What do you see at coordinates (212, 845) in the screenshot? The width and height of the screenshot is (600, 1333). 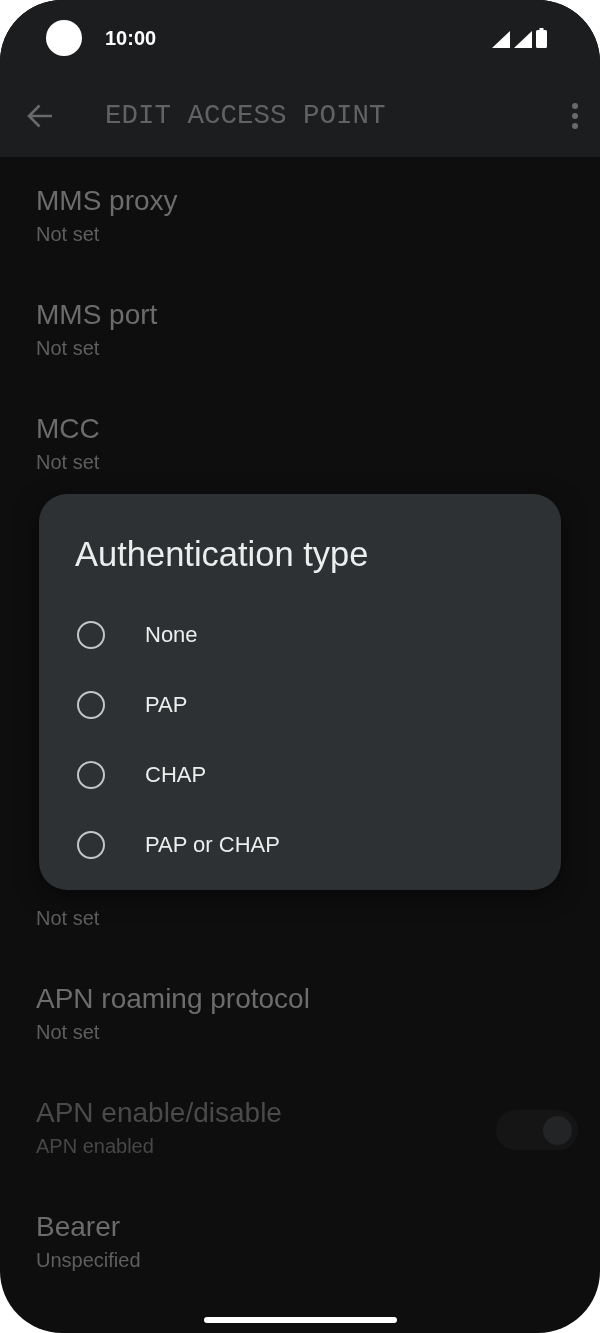 I see `option-label: PAP or CHAP` at bounding box center [212, 845].